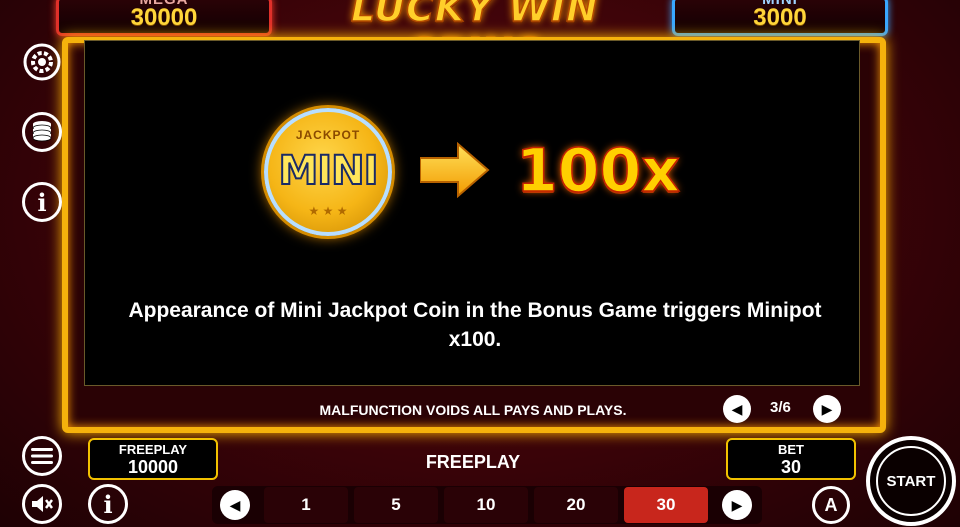 This screenshot has width=960, height=527. I want to click on coin-main-text: MINI, so click(328, 171).